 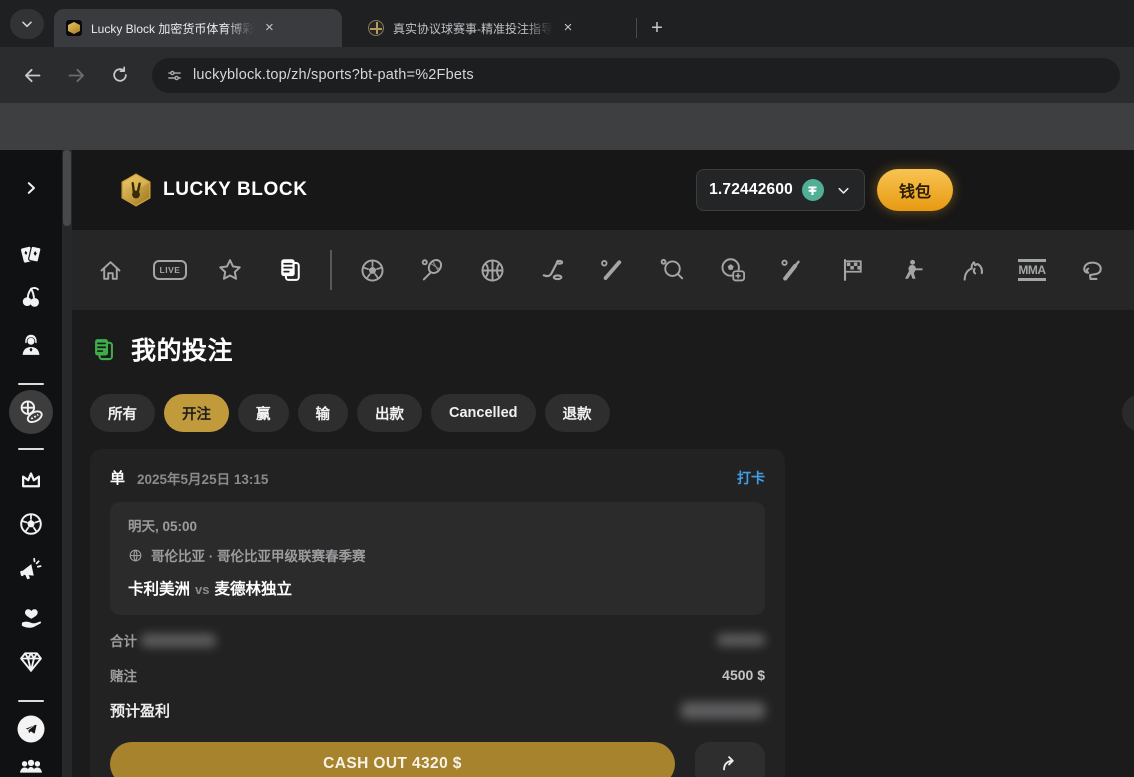 What do you see at coordinates (118, 478) in the screenshot?
I see `bet-type-label: 单` at bounding box center [118, 478].